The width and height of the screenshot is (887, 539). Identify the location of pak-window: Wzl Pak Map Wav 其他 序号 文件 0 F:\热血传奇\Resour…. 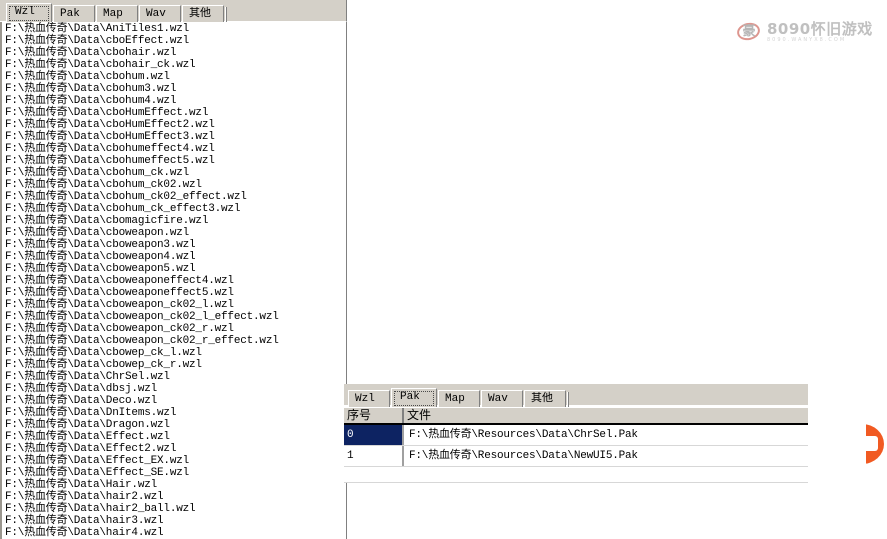
(576, 433).